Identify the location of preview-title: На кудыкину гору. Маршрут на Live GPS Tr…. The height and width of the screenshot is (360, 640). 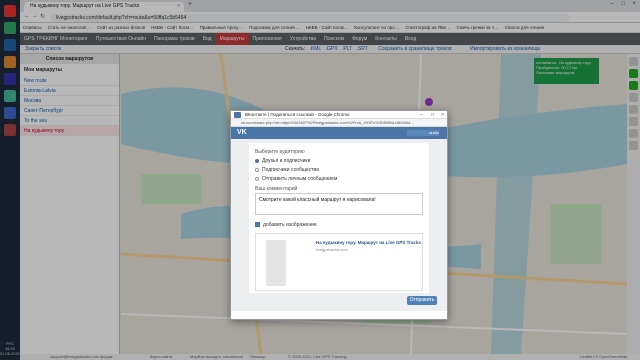
(368, 242).